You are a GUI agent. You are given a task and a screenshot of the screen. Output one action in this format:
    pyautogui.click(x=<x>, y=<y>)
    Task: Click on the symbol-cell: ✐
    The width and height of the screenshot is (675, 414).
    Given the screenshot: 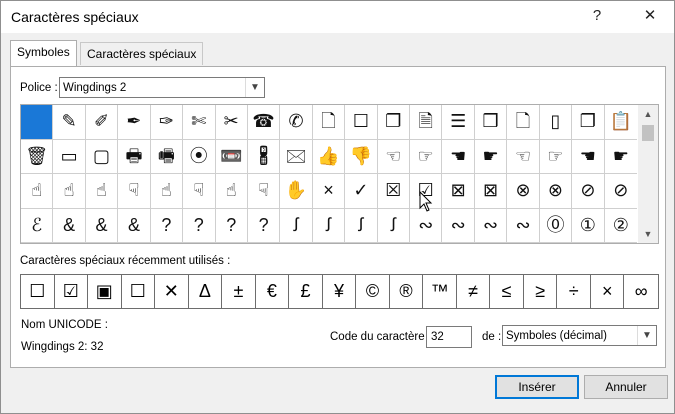 What is the action you would take?
    pyautogui.click(x=102, y=122)
    